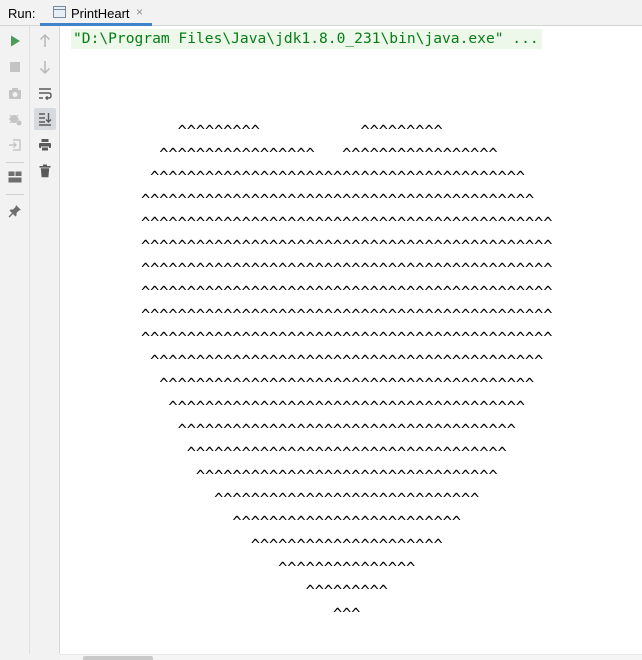 Image resolution: width=642 pixels, height=660 pixels. Describe the element at coordinates (292, 131) in the screenshot. I see `console-output-line: ^^^^^^^^^ ^^^^^^^^^` at that location.